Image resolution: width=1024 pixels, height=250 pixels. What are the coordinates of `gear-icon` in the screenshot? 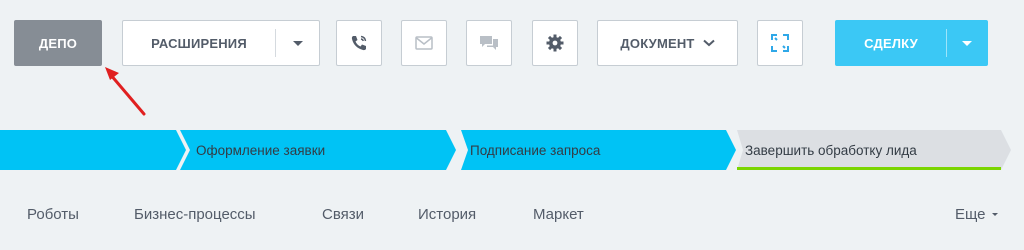 It's located at (555, 43).